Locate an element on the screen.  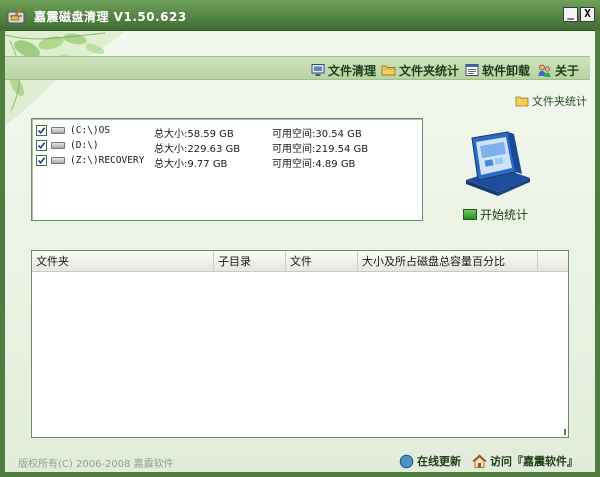
section-title: 文件夹统计 is located at coordinates (551, 101).